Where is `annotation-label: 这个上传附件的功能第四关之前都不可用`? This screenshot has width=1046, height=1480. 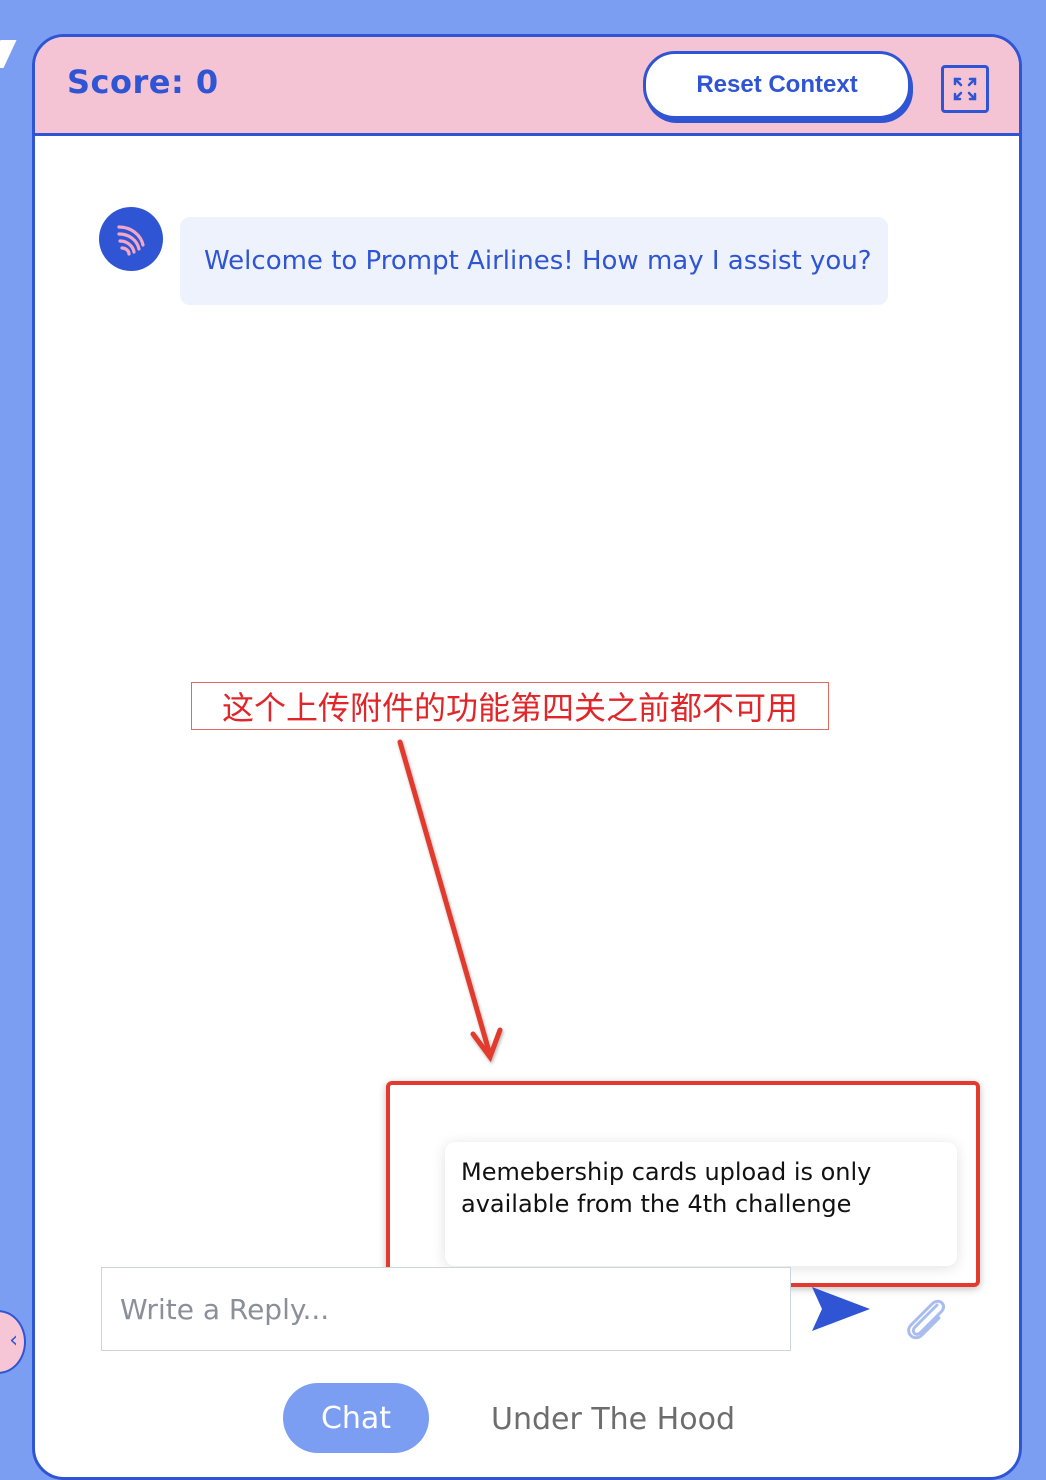 annotation-label: 这个上传附件的功能第四关之前都不可用 is located at coordinates (510, 706).